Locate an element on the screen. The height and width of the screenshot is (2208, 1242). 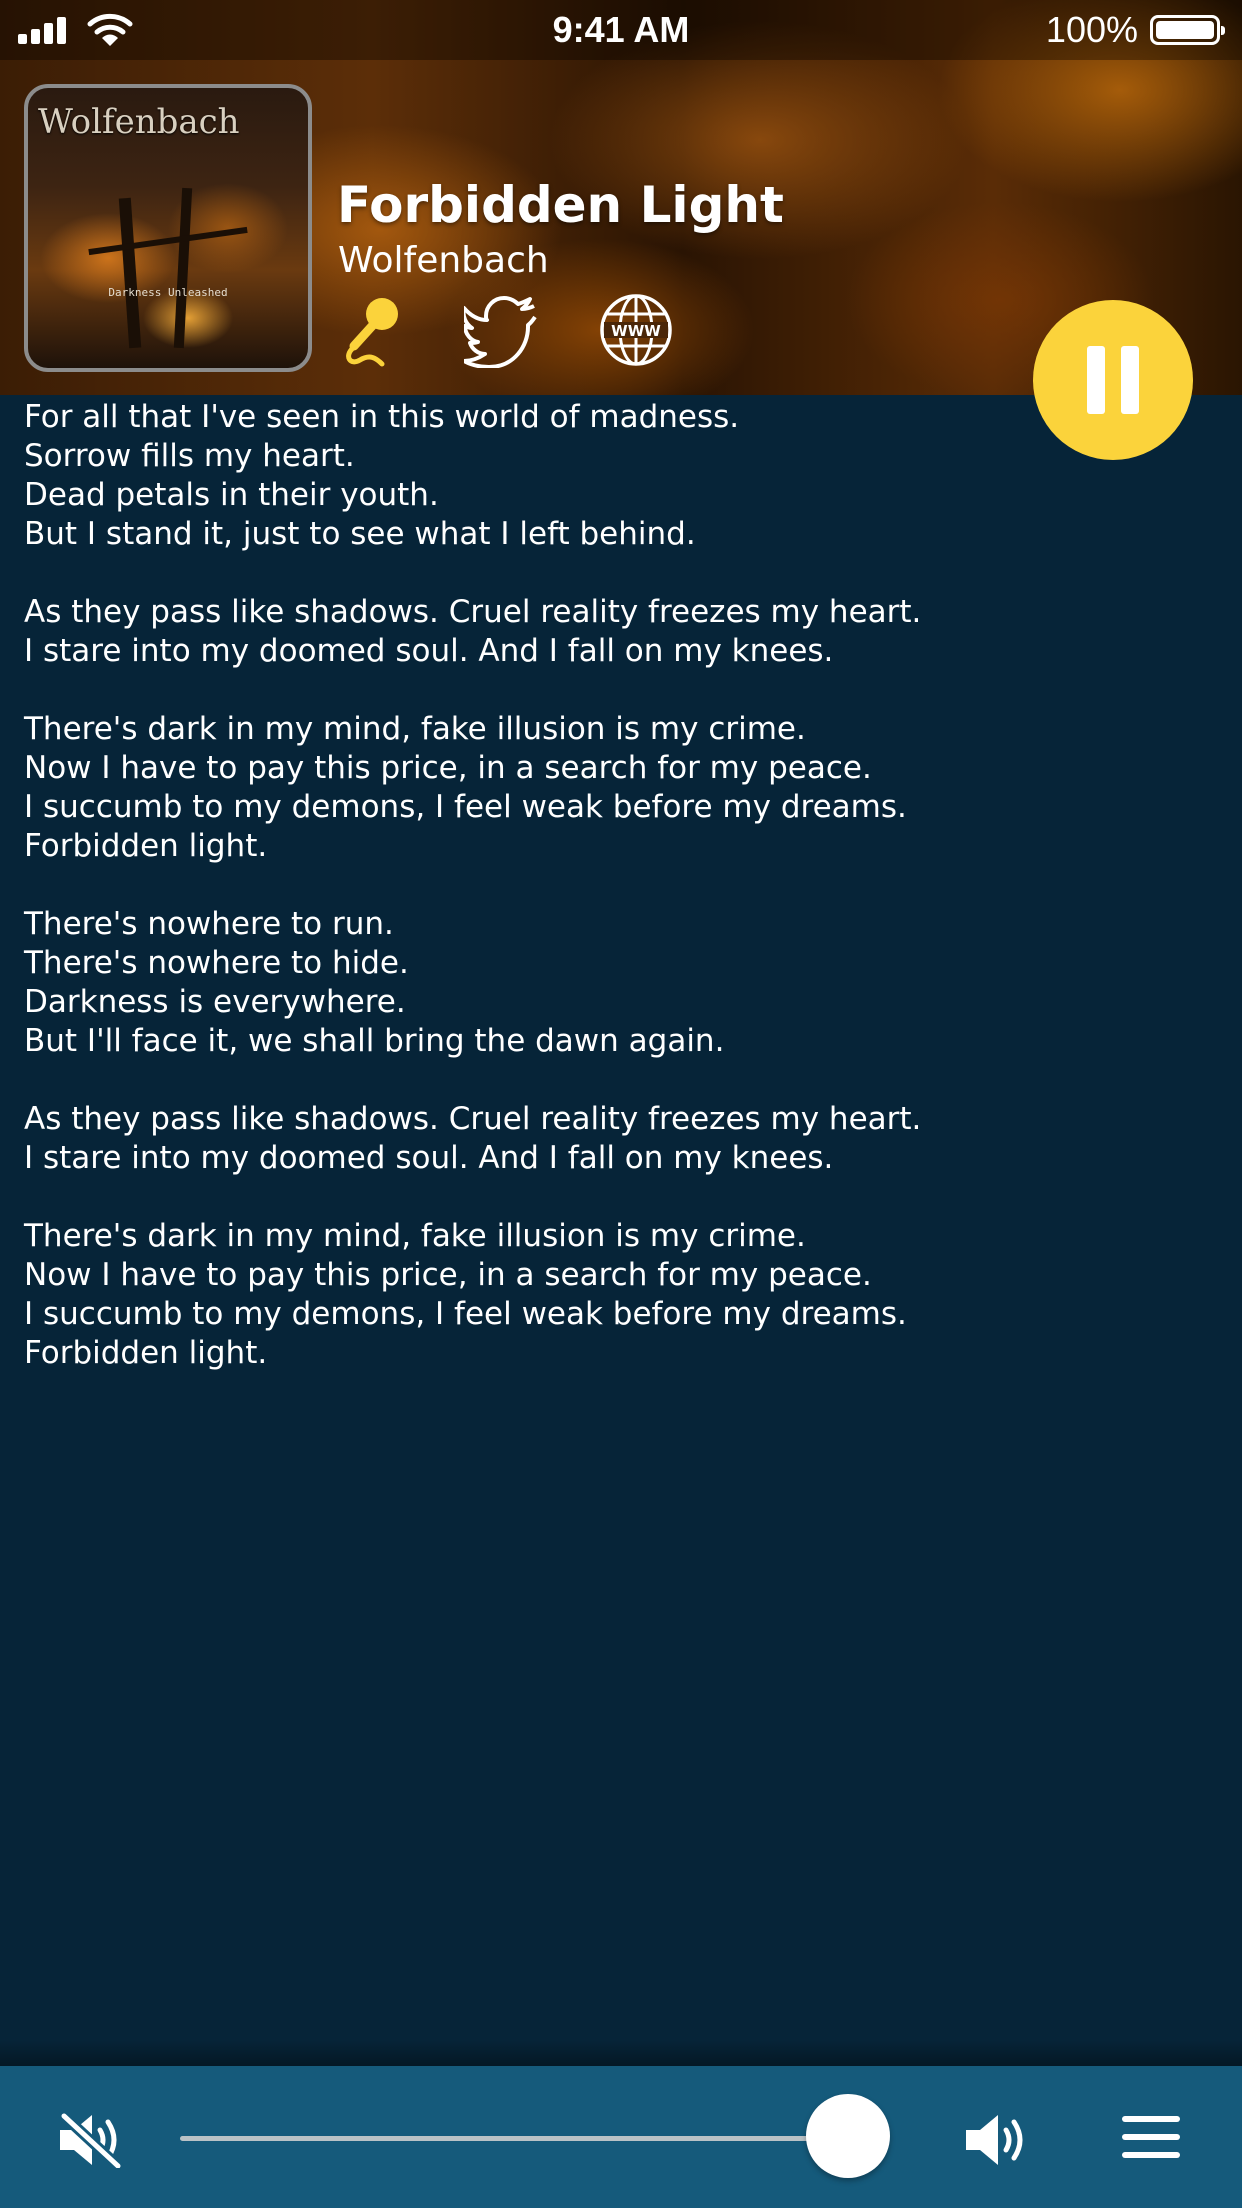
song-title: Forbidden Light is located at coordinates (560, 205).